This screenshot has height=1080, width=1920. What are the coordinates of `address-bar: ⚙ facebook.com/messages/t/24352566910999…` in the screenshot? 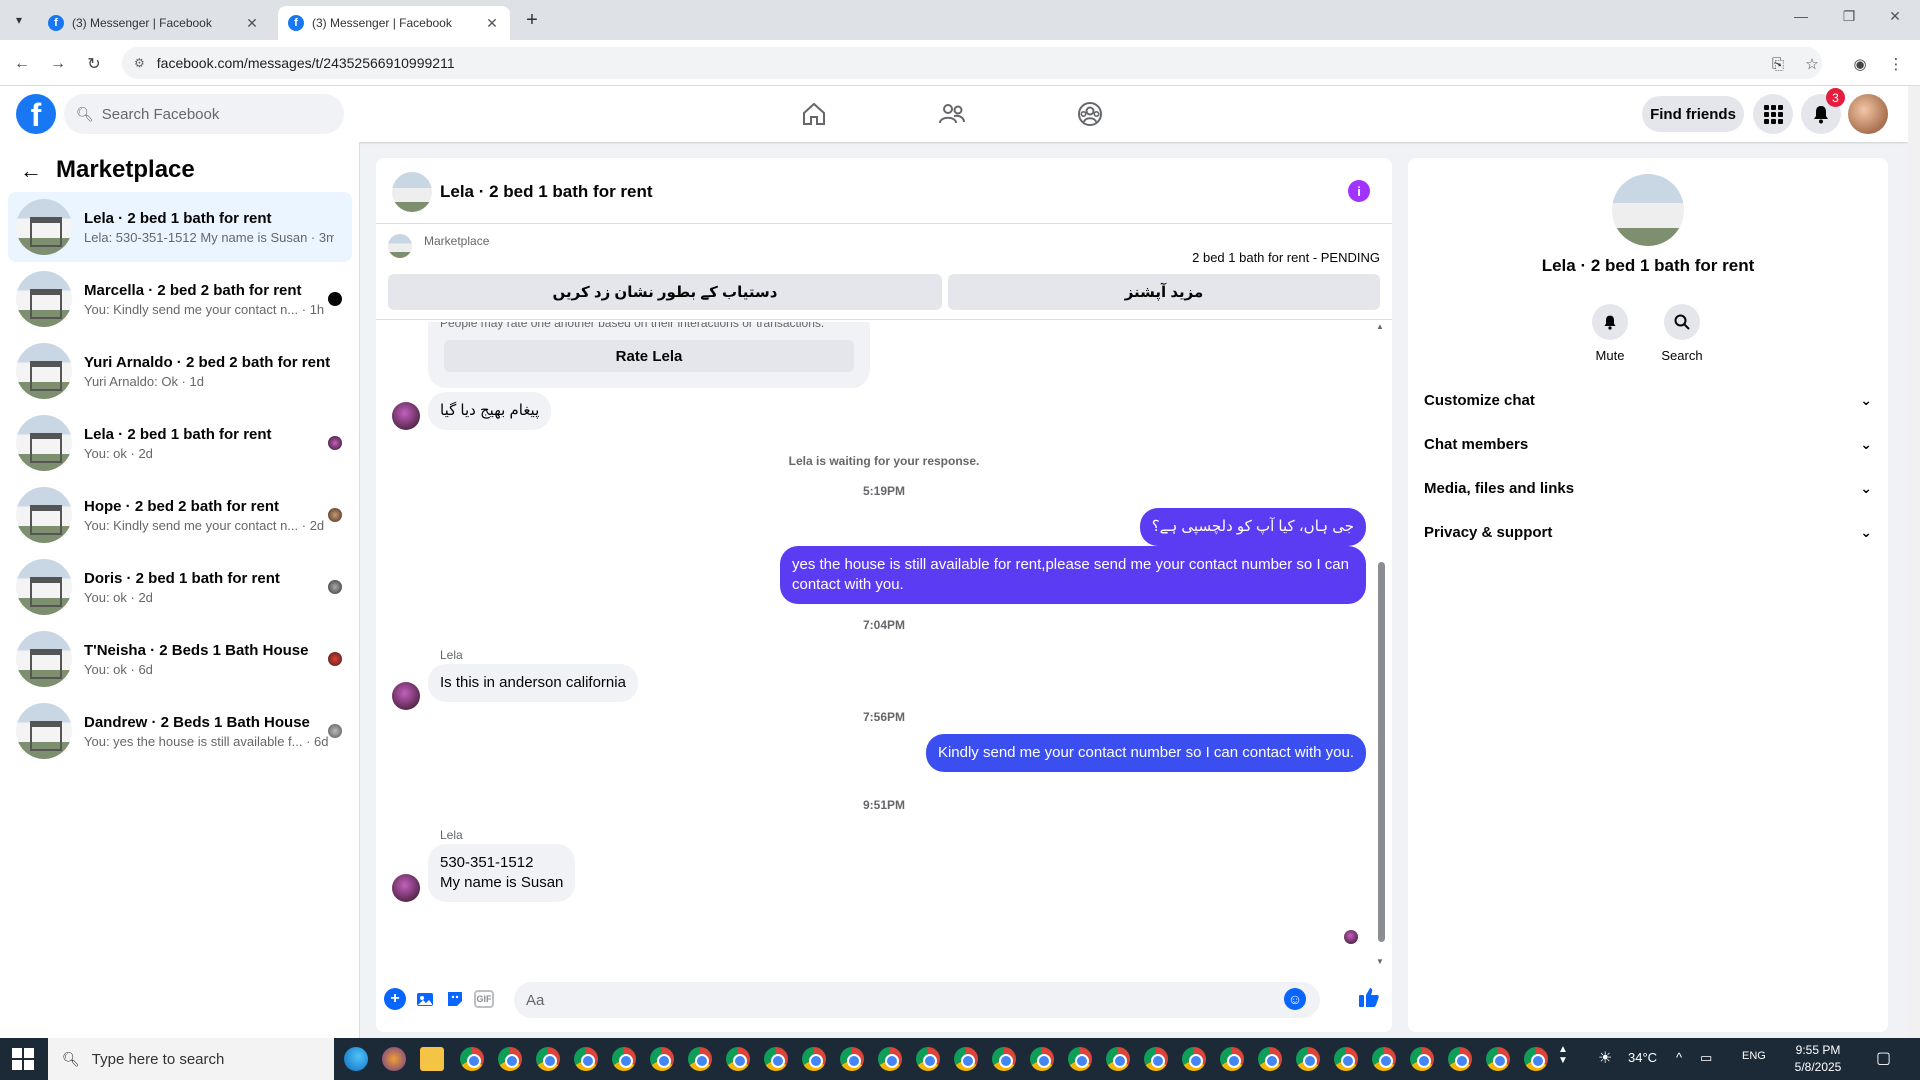 It's located at (972, 63).